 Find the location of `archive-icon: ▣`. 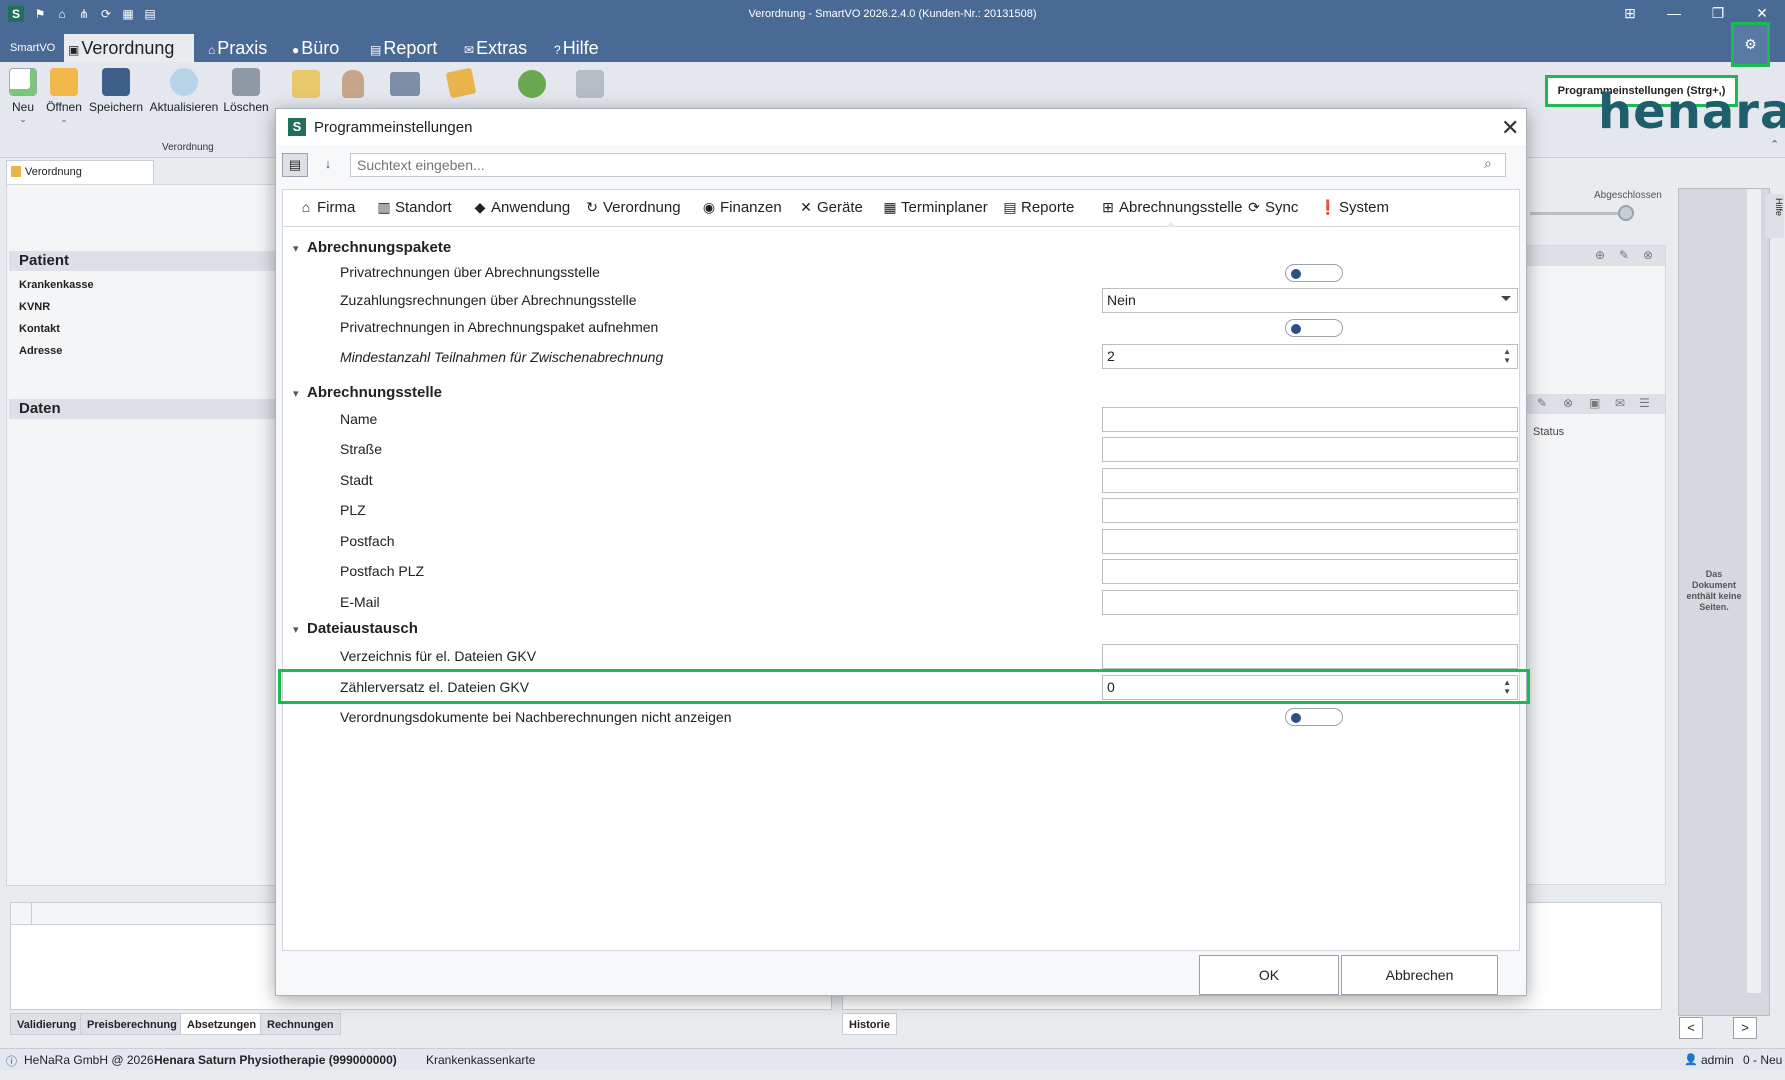

archive-icon: ▣ is located at coordinates (1594, 403).